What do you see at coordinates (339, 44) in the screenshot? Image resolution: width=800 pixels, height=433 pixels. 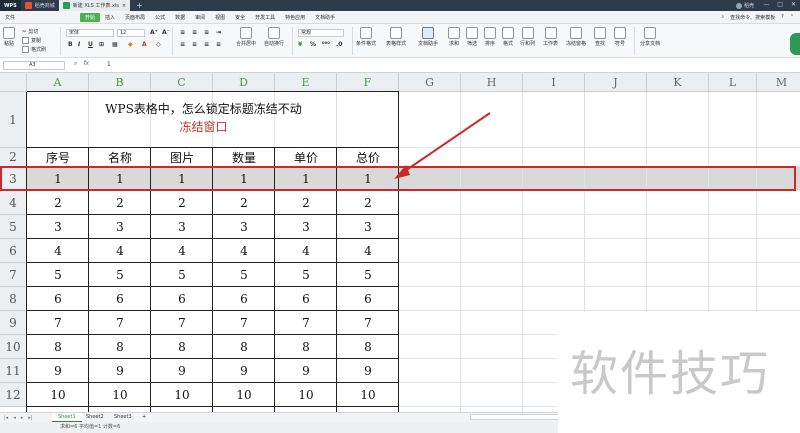 I see `decimal-icon: .0` at bounding box center [339, 44].